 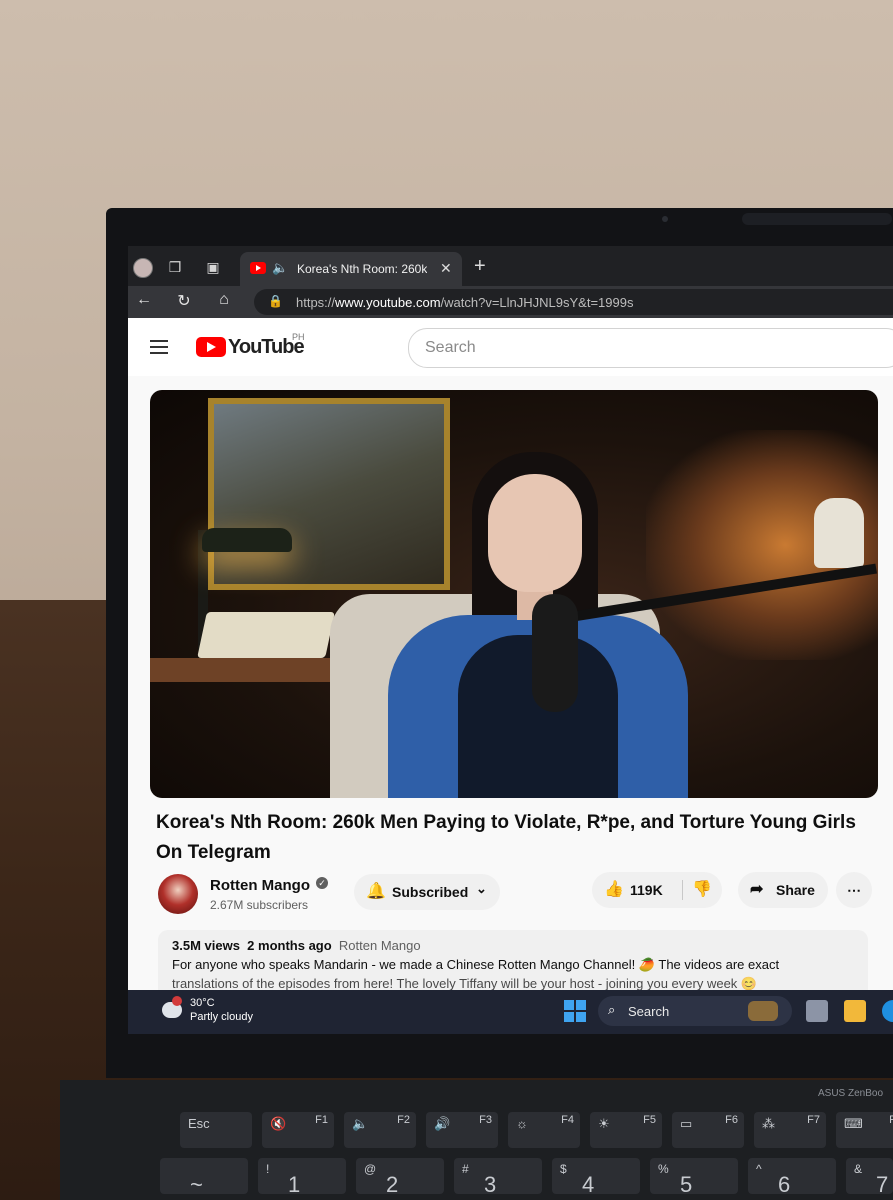 I want to click on description-meta: 3.5M views 2 months ago Rotten Mango, so click(x=296, y=945).